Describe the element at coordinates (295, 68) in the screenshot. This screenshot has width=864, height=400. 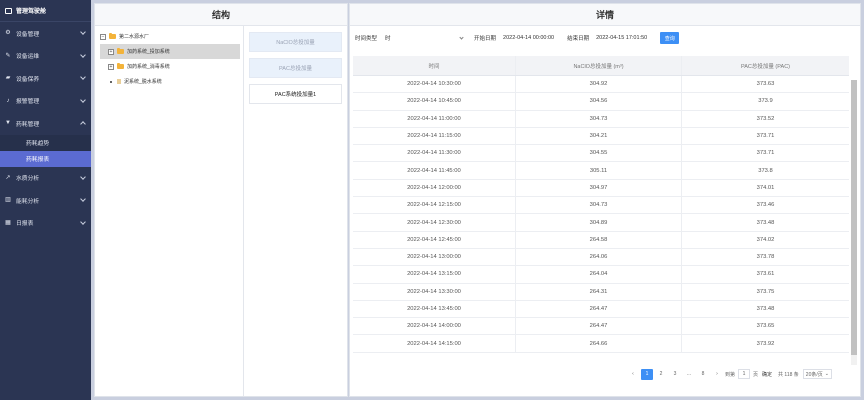
I see `metric-type-pac-total: PAC总投加量` at that location.